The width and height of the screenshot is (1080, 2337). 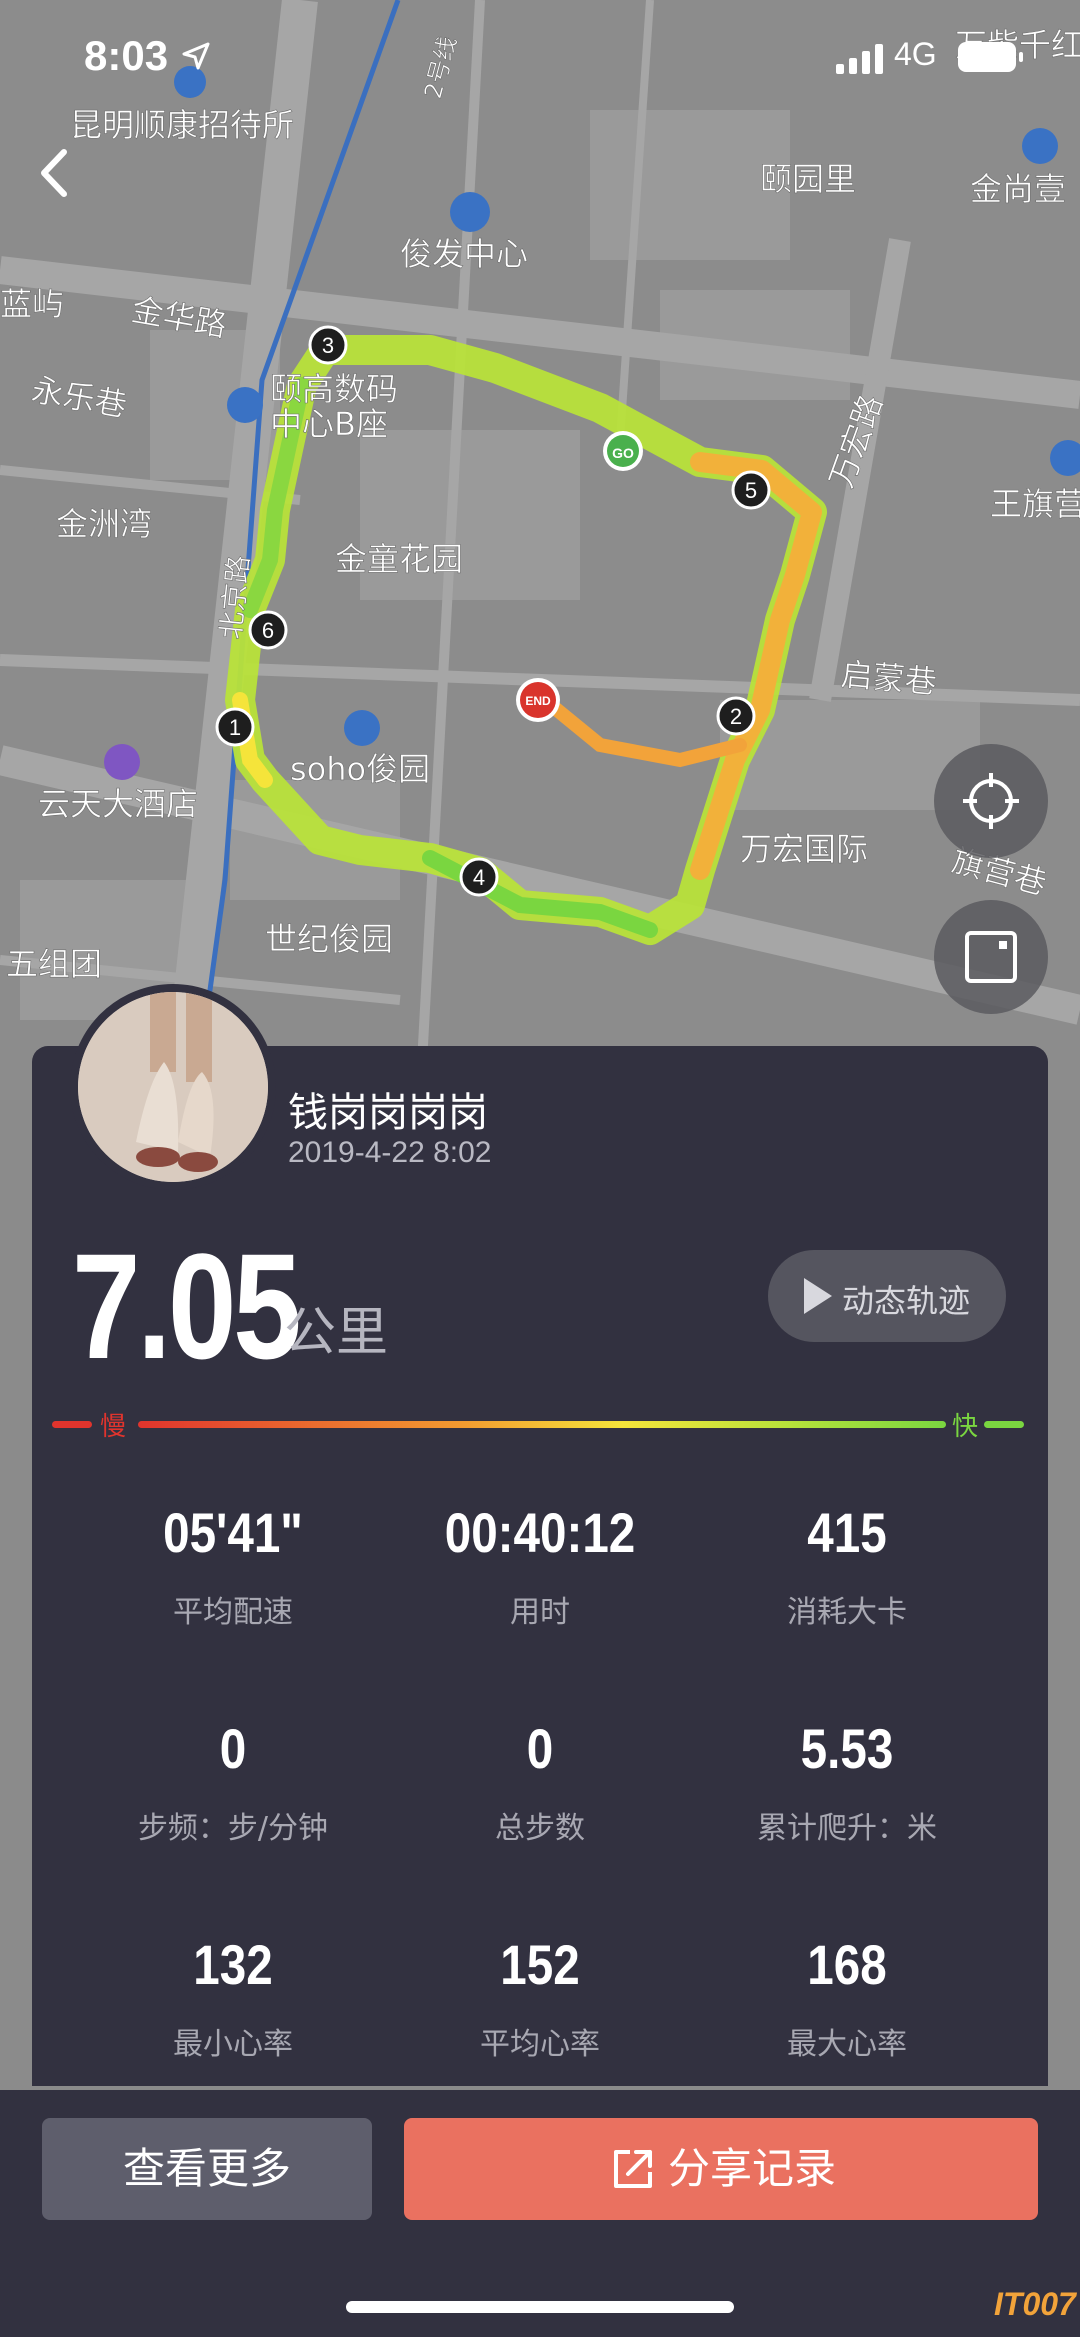 What do you see at coordinates (847, 1612) in the screenshot?
I see `stat-label: 消耗大卡` at bounding box center [847, 1612].